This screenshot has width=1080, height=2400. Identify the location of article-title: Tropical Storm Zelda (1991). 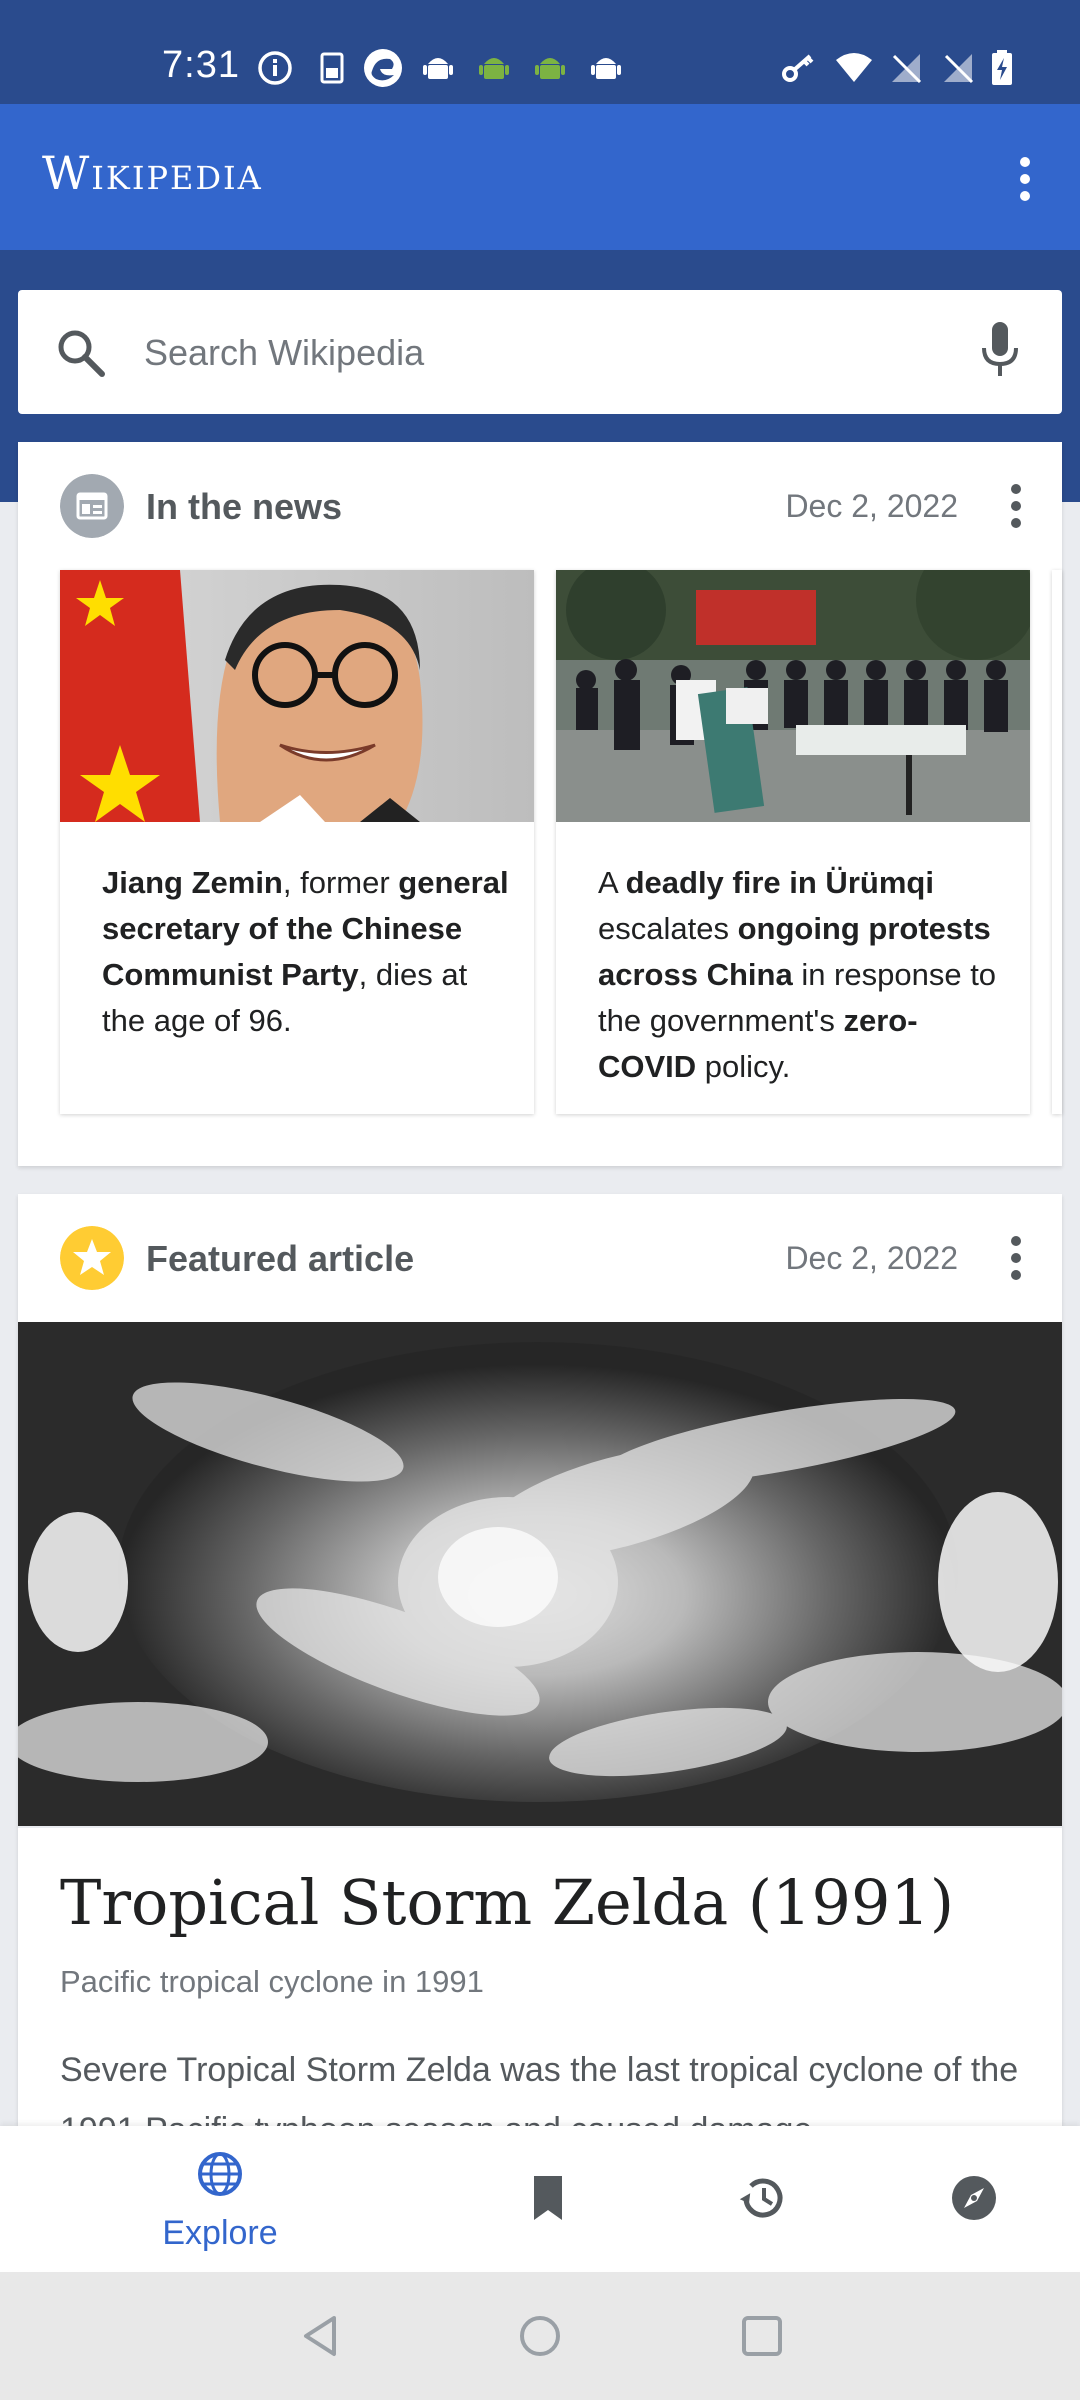
(507, 1902).